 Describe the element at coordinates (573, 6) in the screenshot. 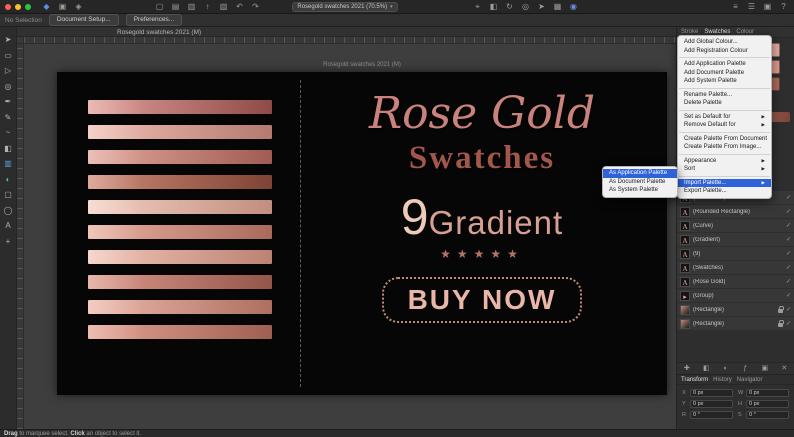

I see `colour-sync-icon: ◉` at that location.